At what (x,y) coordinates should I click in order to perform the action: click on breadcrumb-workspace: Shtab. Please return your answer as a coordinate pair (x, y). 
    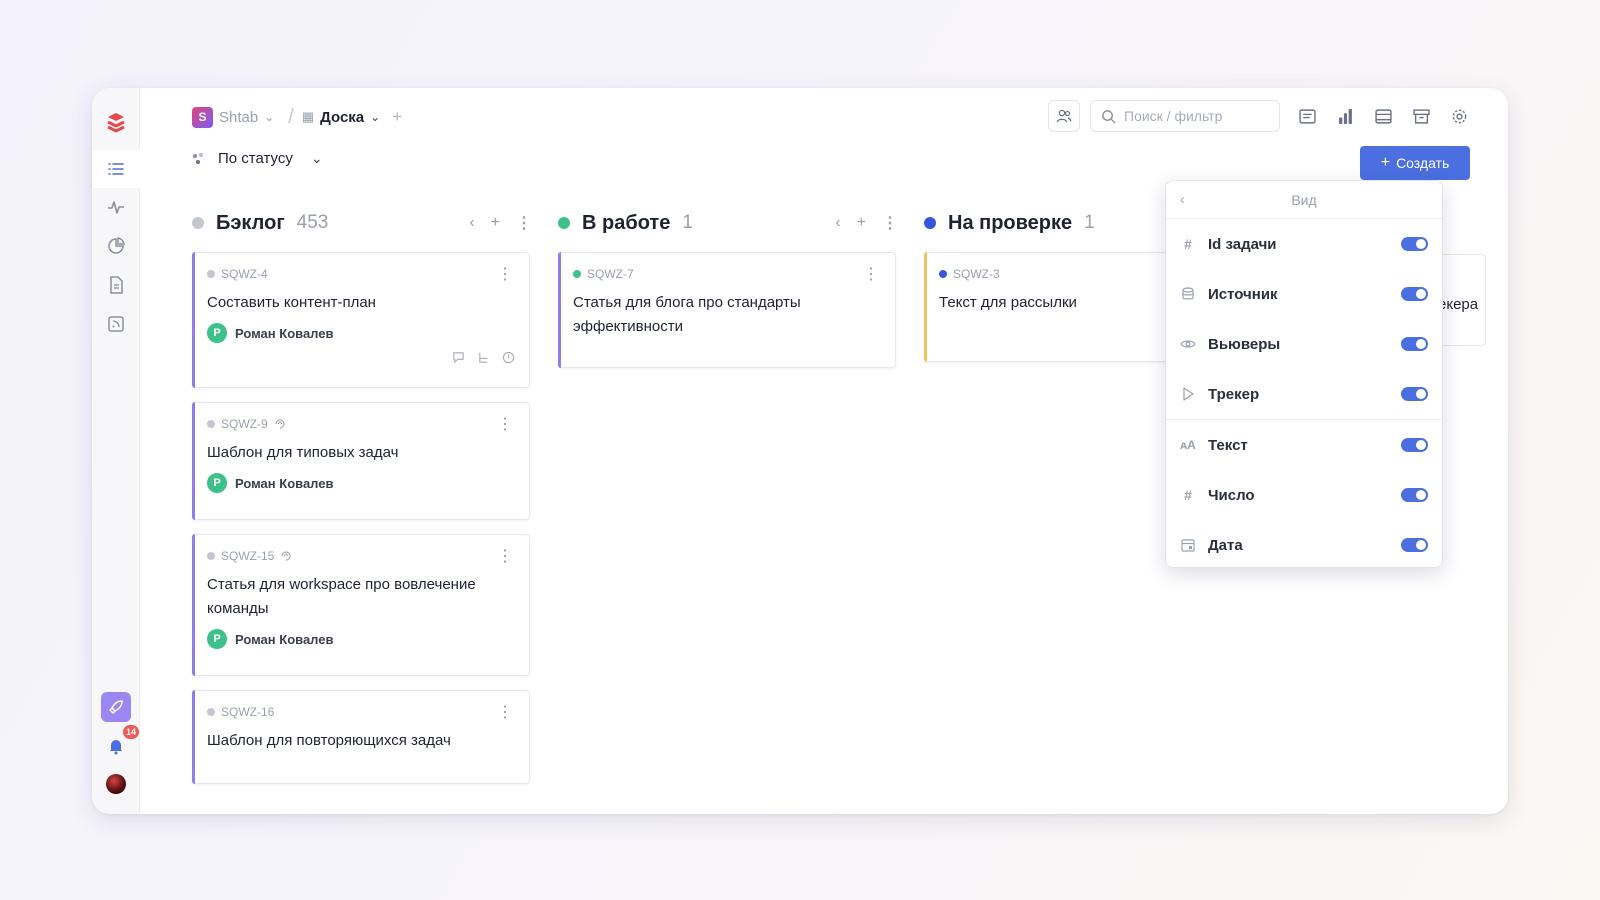
    Looking at the image, I should click on (238, 117).